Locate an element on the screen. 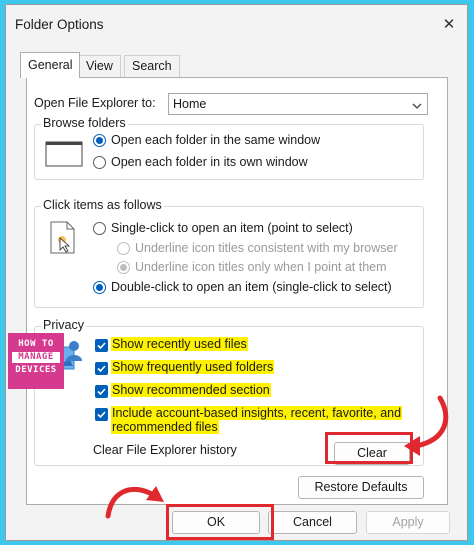 The height and width of the screenshot is (545, 474). clear-arrow-icon is located at coordinates (426, 425).